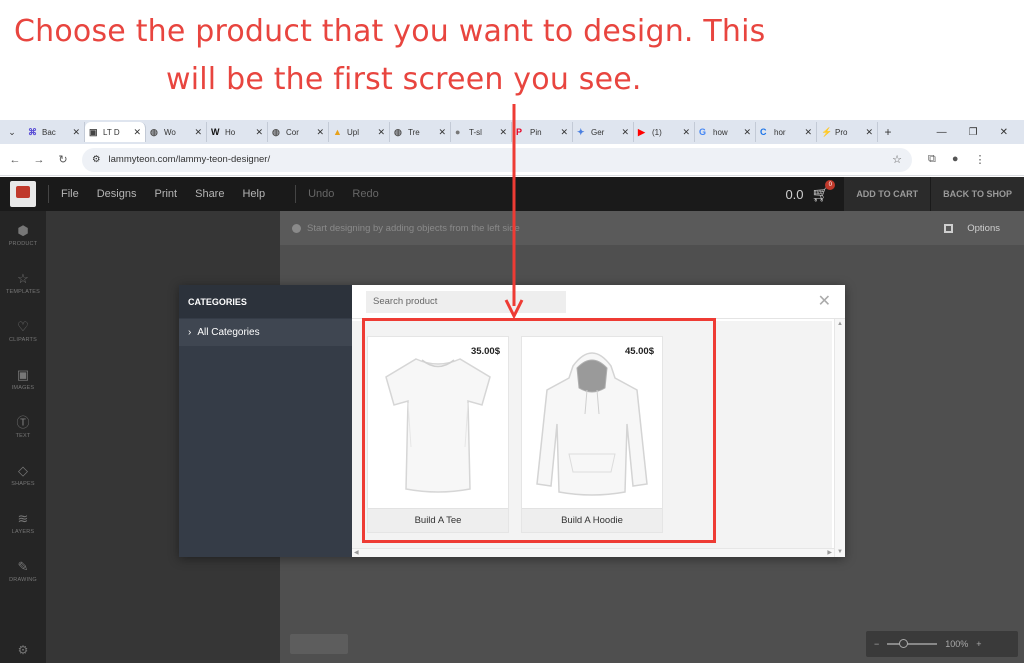 The width and height of the screenshot is (1024, 663). What do you see at coordinates (593, 552) in the screenshot?
I see `horizontal-scrollbar: ◀ ▶` at bounding box center [593, 552].